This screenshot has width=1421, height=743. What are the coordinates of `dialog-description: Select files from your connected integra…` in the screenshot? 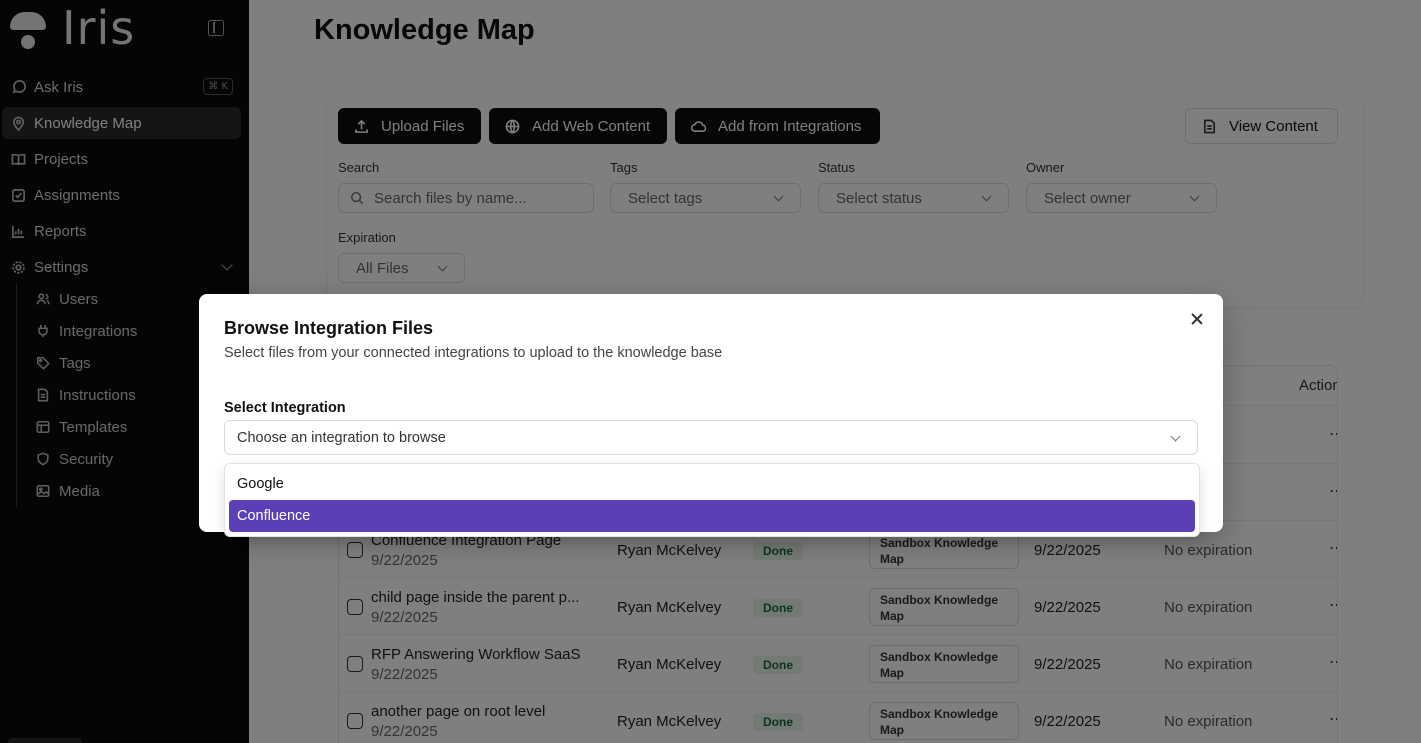 It's located at (473, 353).